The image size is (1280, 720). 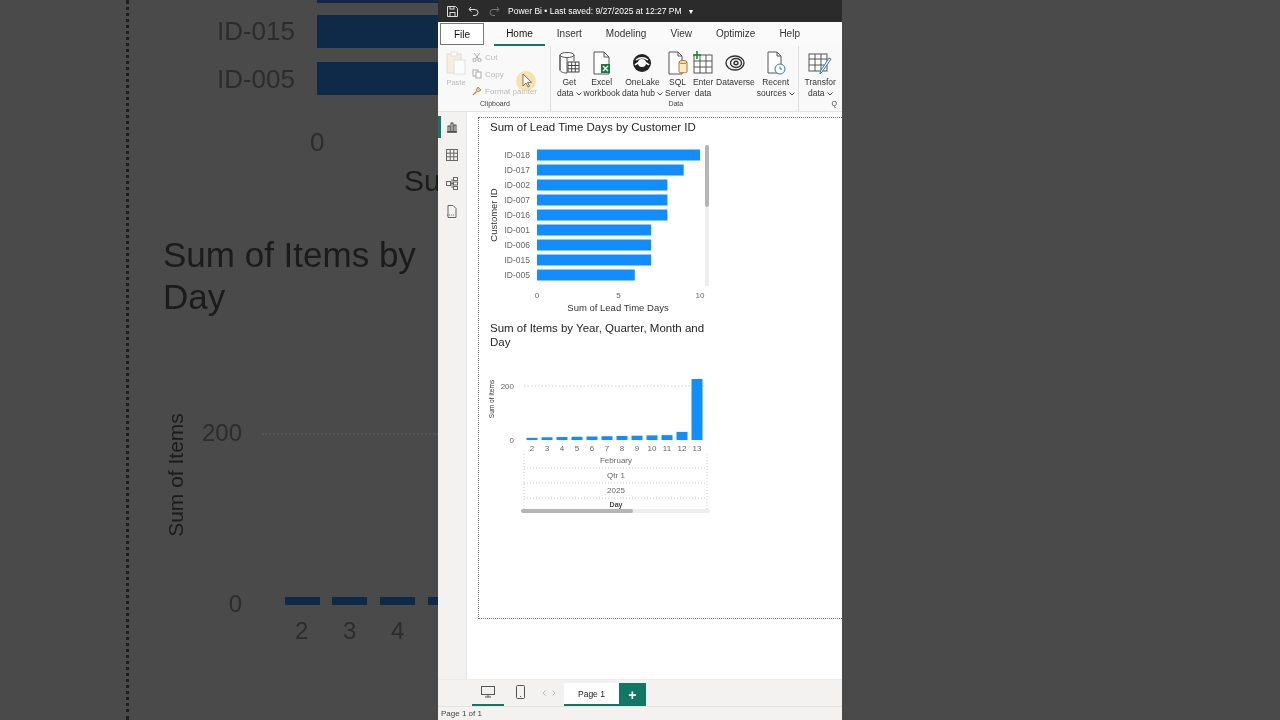 I want to click on scissors-icon, so click(x=477, y=57).